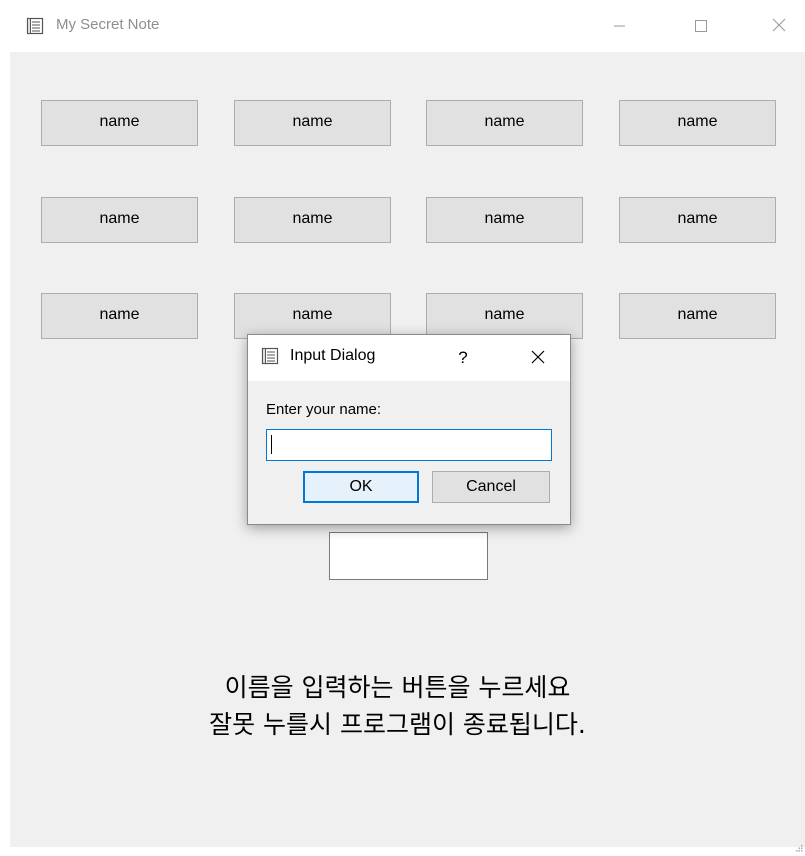  Describe the element at coordinates (504, 220) in the screenshot. I see `name-button-r2c3: name` at that location.